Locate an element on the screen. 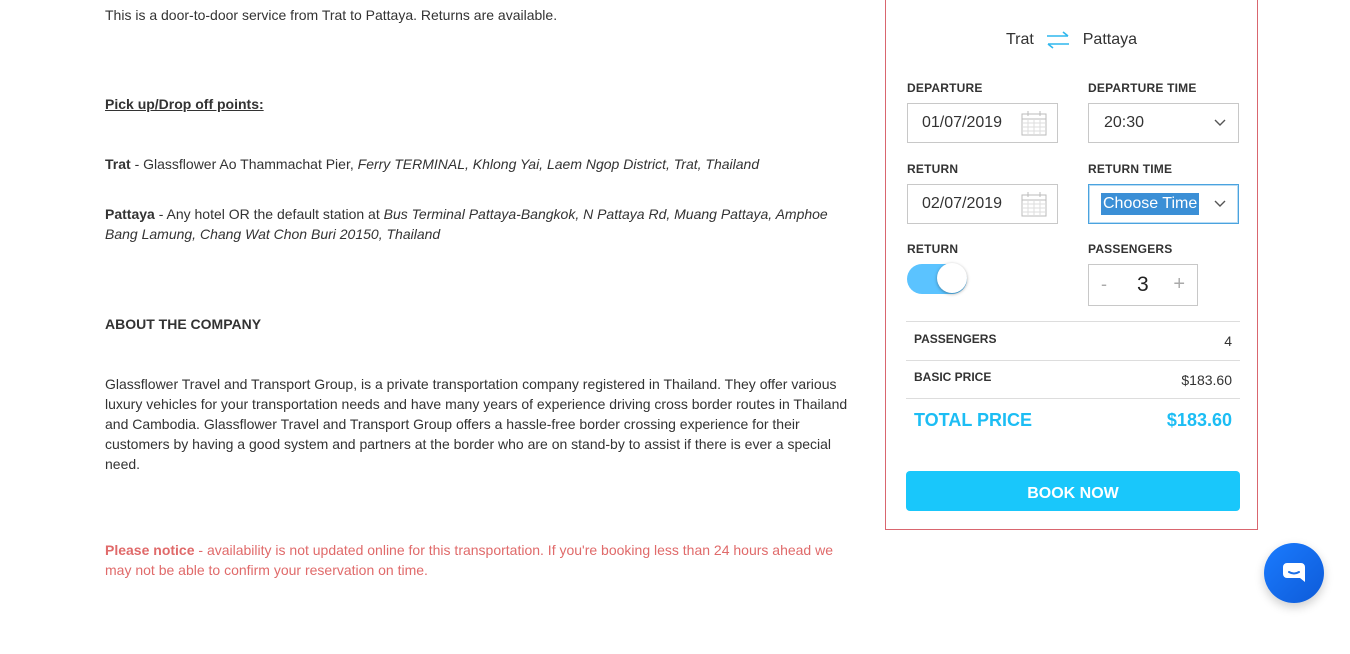 Image resolution: width=1350 pixels, height=654 pixels. increment-button: + is located at coordinates (1179, 284).